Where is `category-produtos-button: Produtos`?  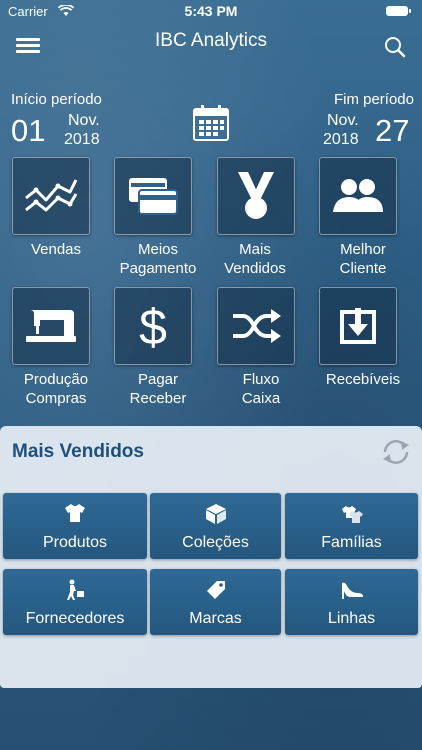
category-produtos-button: Produtos is located at coordinates (75, 526).